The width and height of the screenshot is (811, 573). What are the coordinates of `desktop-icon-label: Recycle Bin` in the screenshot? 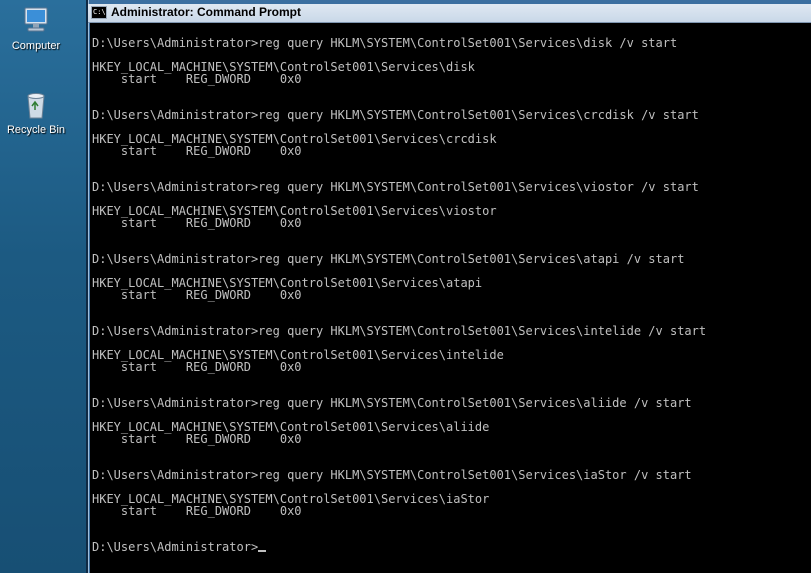 It's located at (36, 130).